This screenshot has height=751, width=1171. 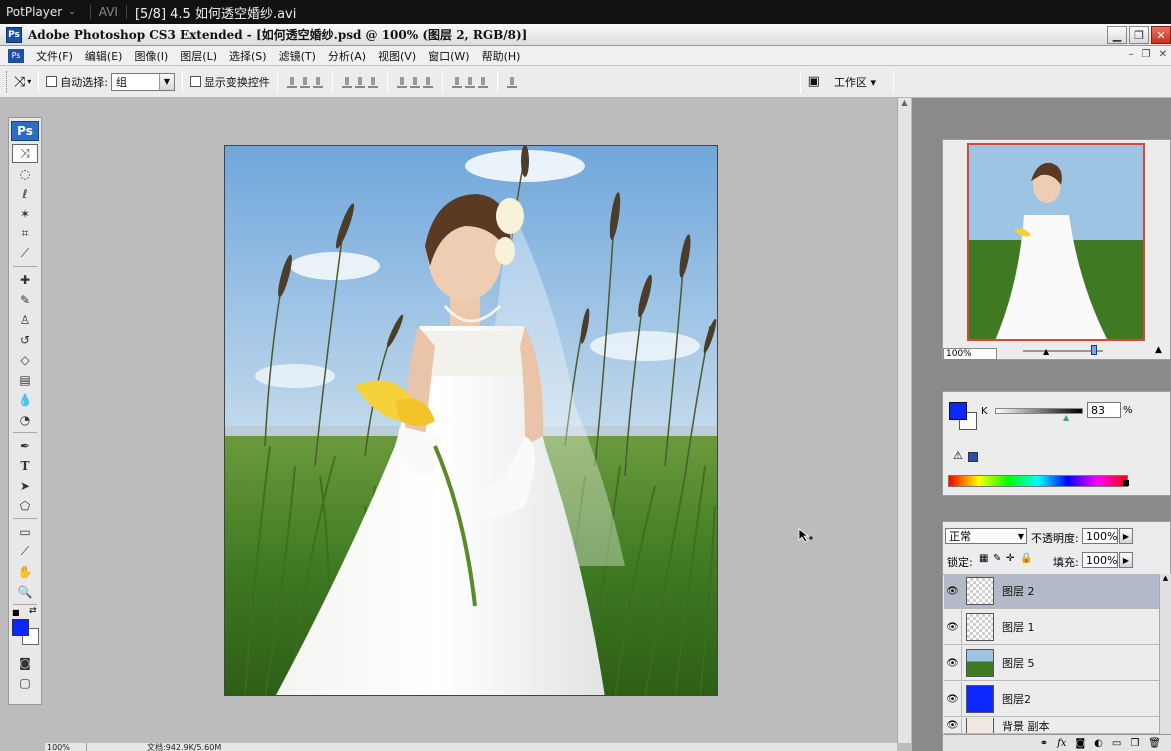 What do you see at coordinates (25, 379) in the screenshot?
I see `gradient-tool-icon: ▤` at bounding box center [25, 379].